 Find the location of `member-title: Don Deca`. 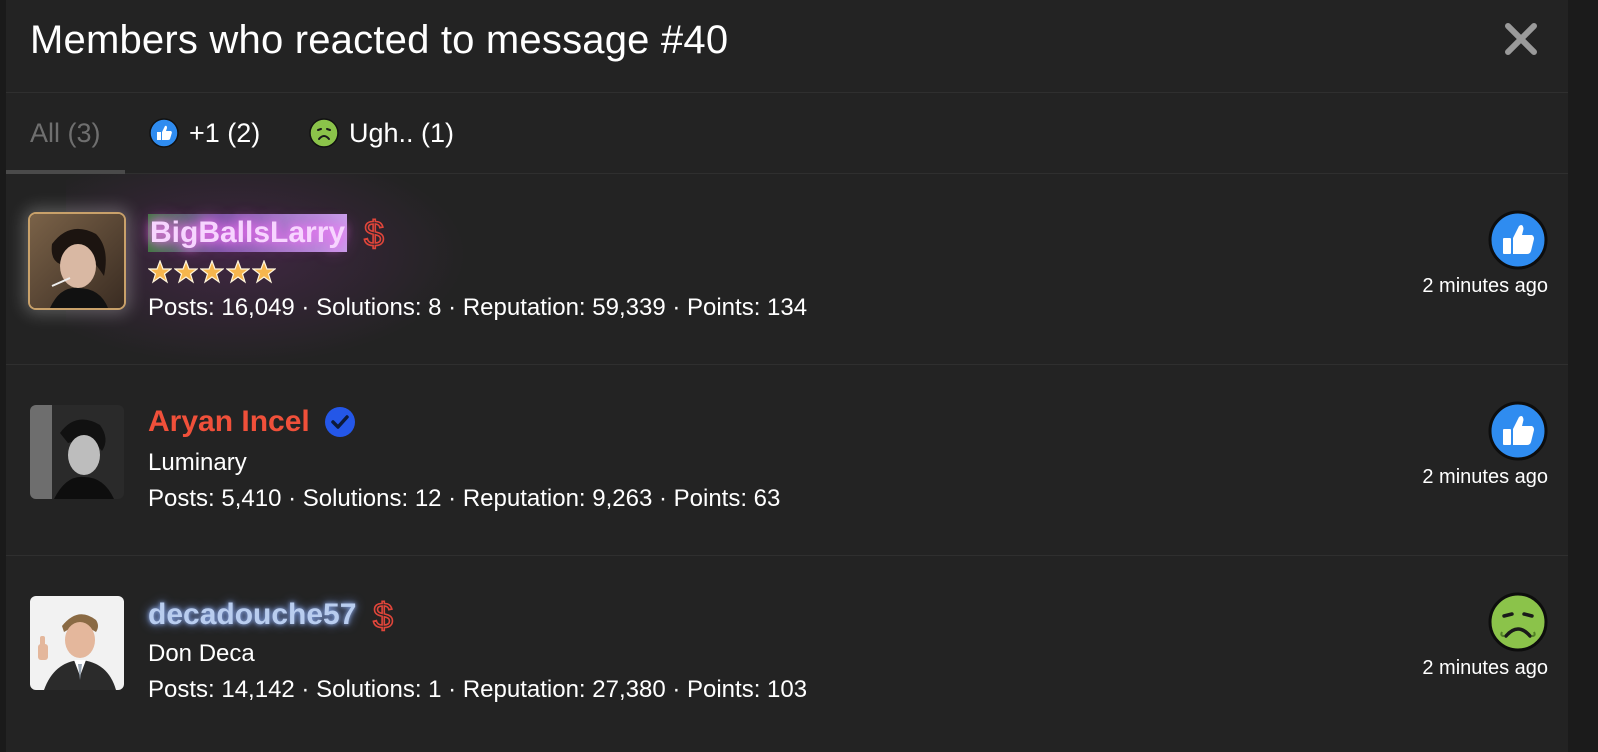

member-title: Don Deca is located at coordinates (201, 653).